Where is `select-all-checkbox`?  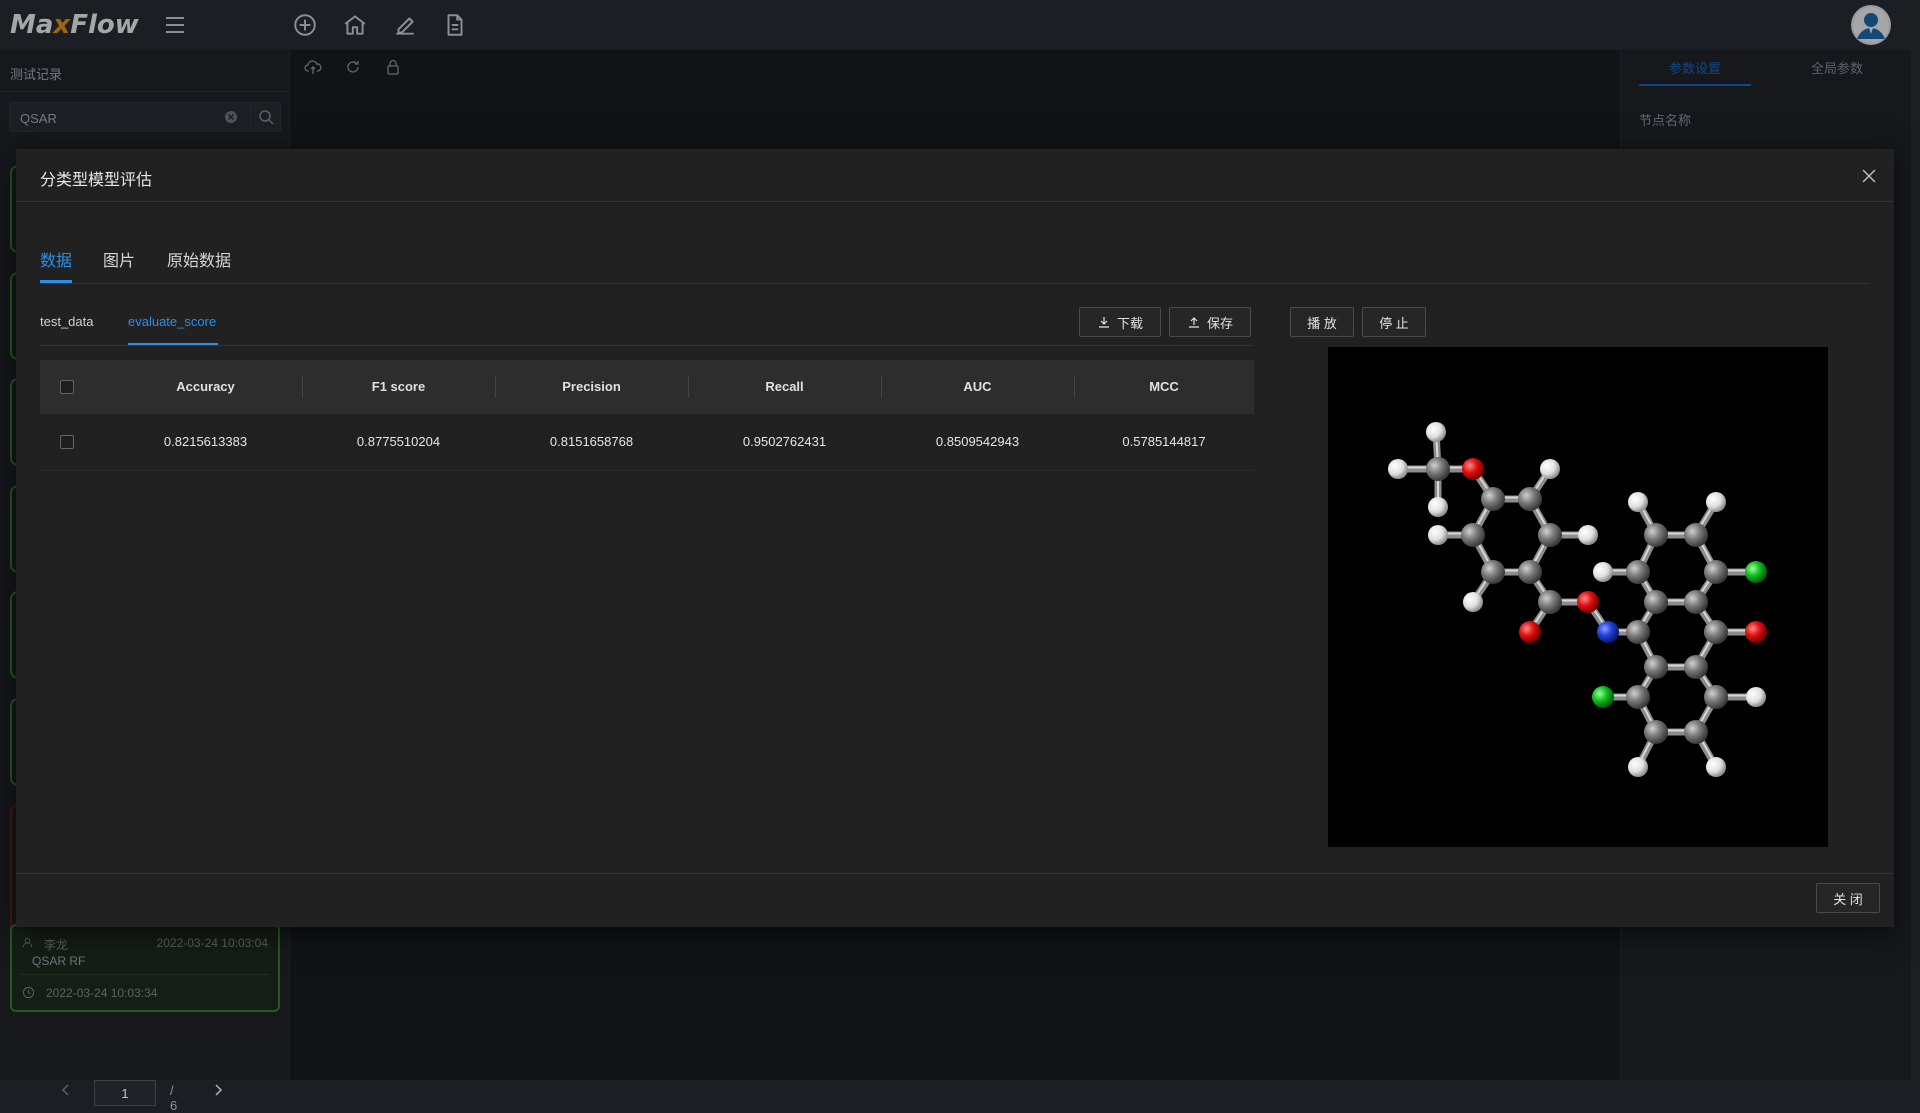
select-all-checkbox is located at coordinates (67, 387).